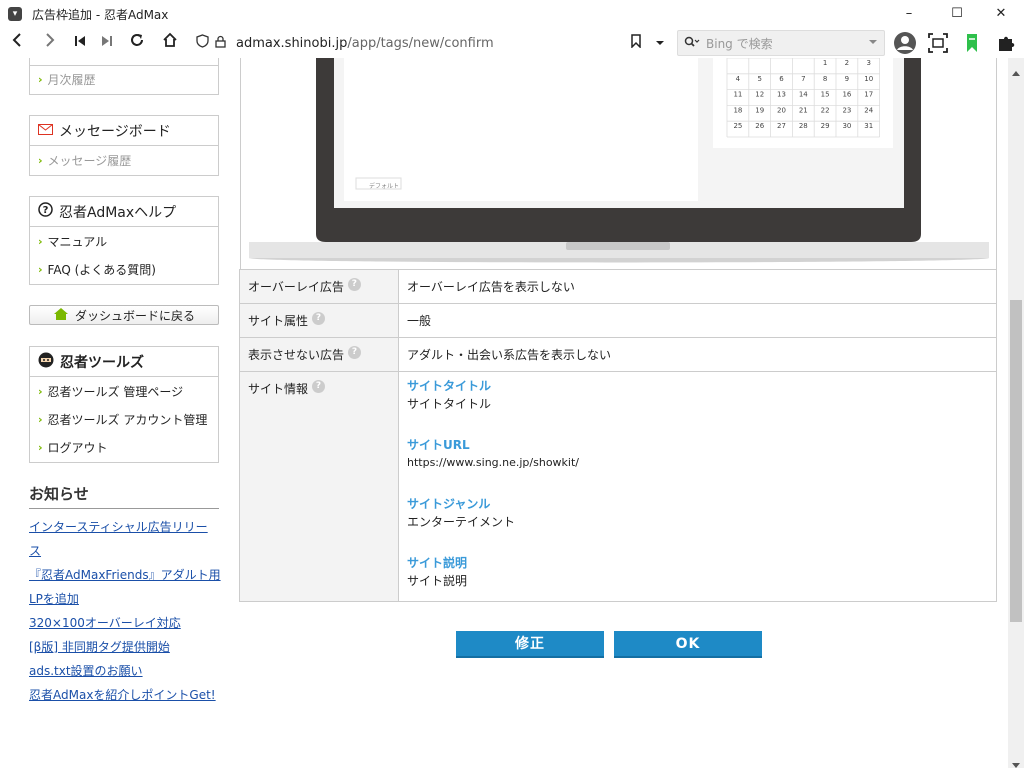 The width and height of the screenshot is (1024, 774). I want to click on calendar-day: 3, so click(868, 63).